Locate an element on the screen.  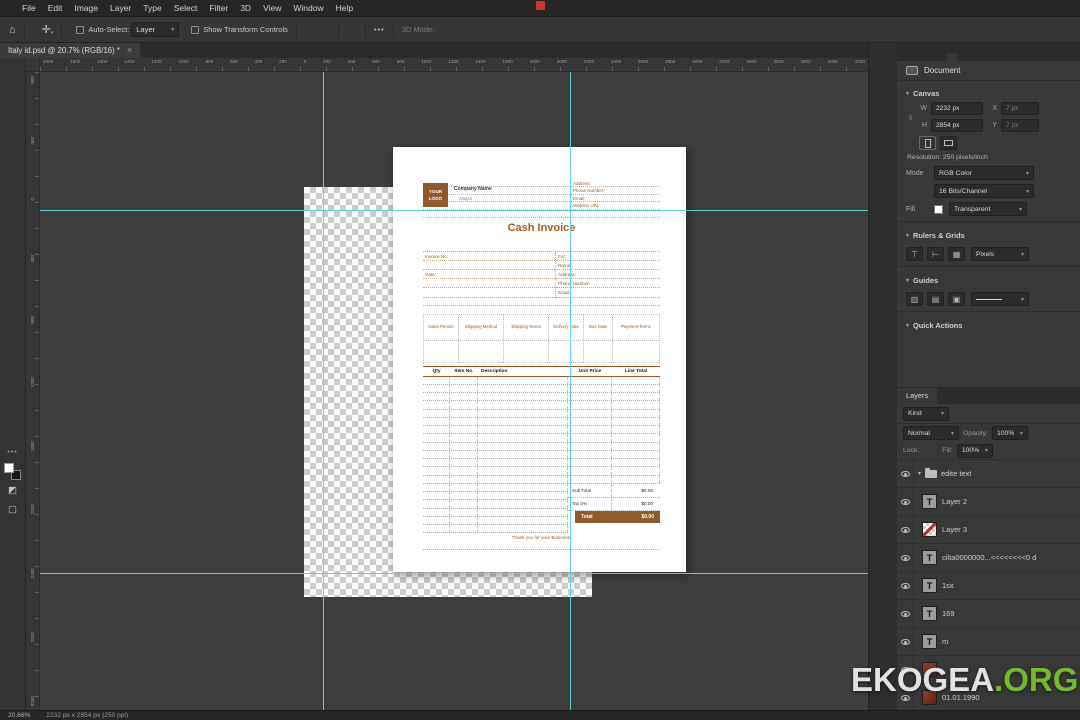
layer-row: ▾ edite text is located at coordinates (988, 474).